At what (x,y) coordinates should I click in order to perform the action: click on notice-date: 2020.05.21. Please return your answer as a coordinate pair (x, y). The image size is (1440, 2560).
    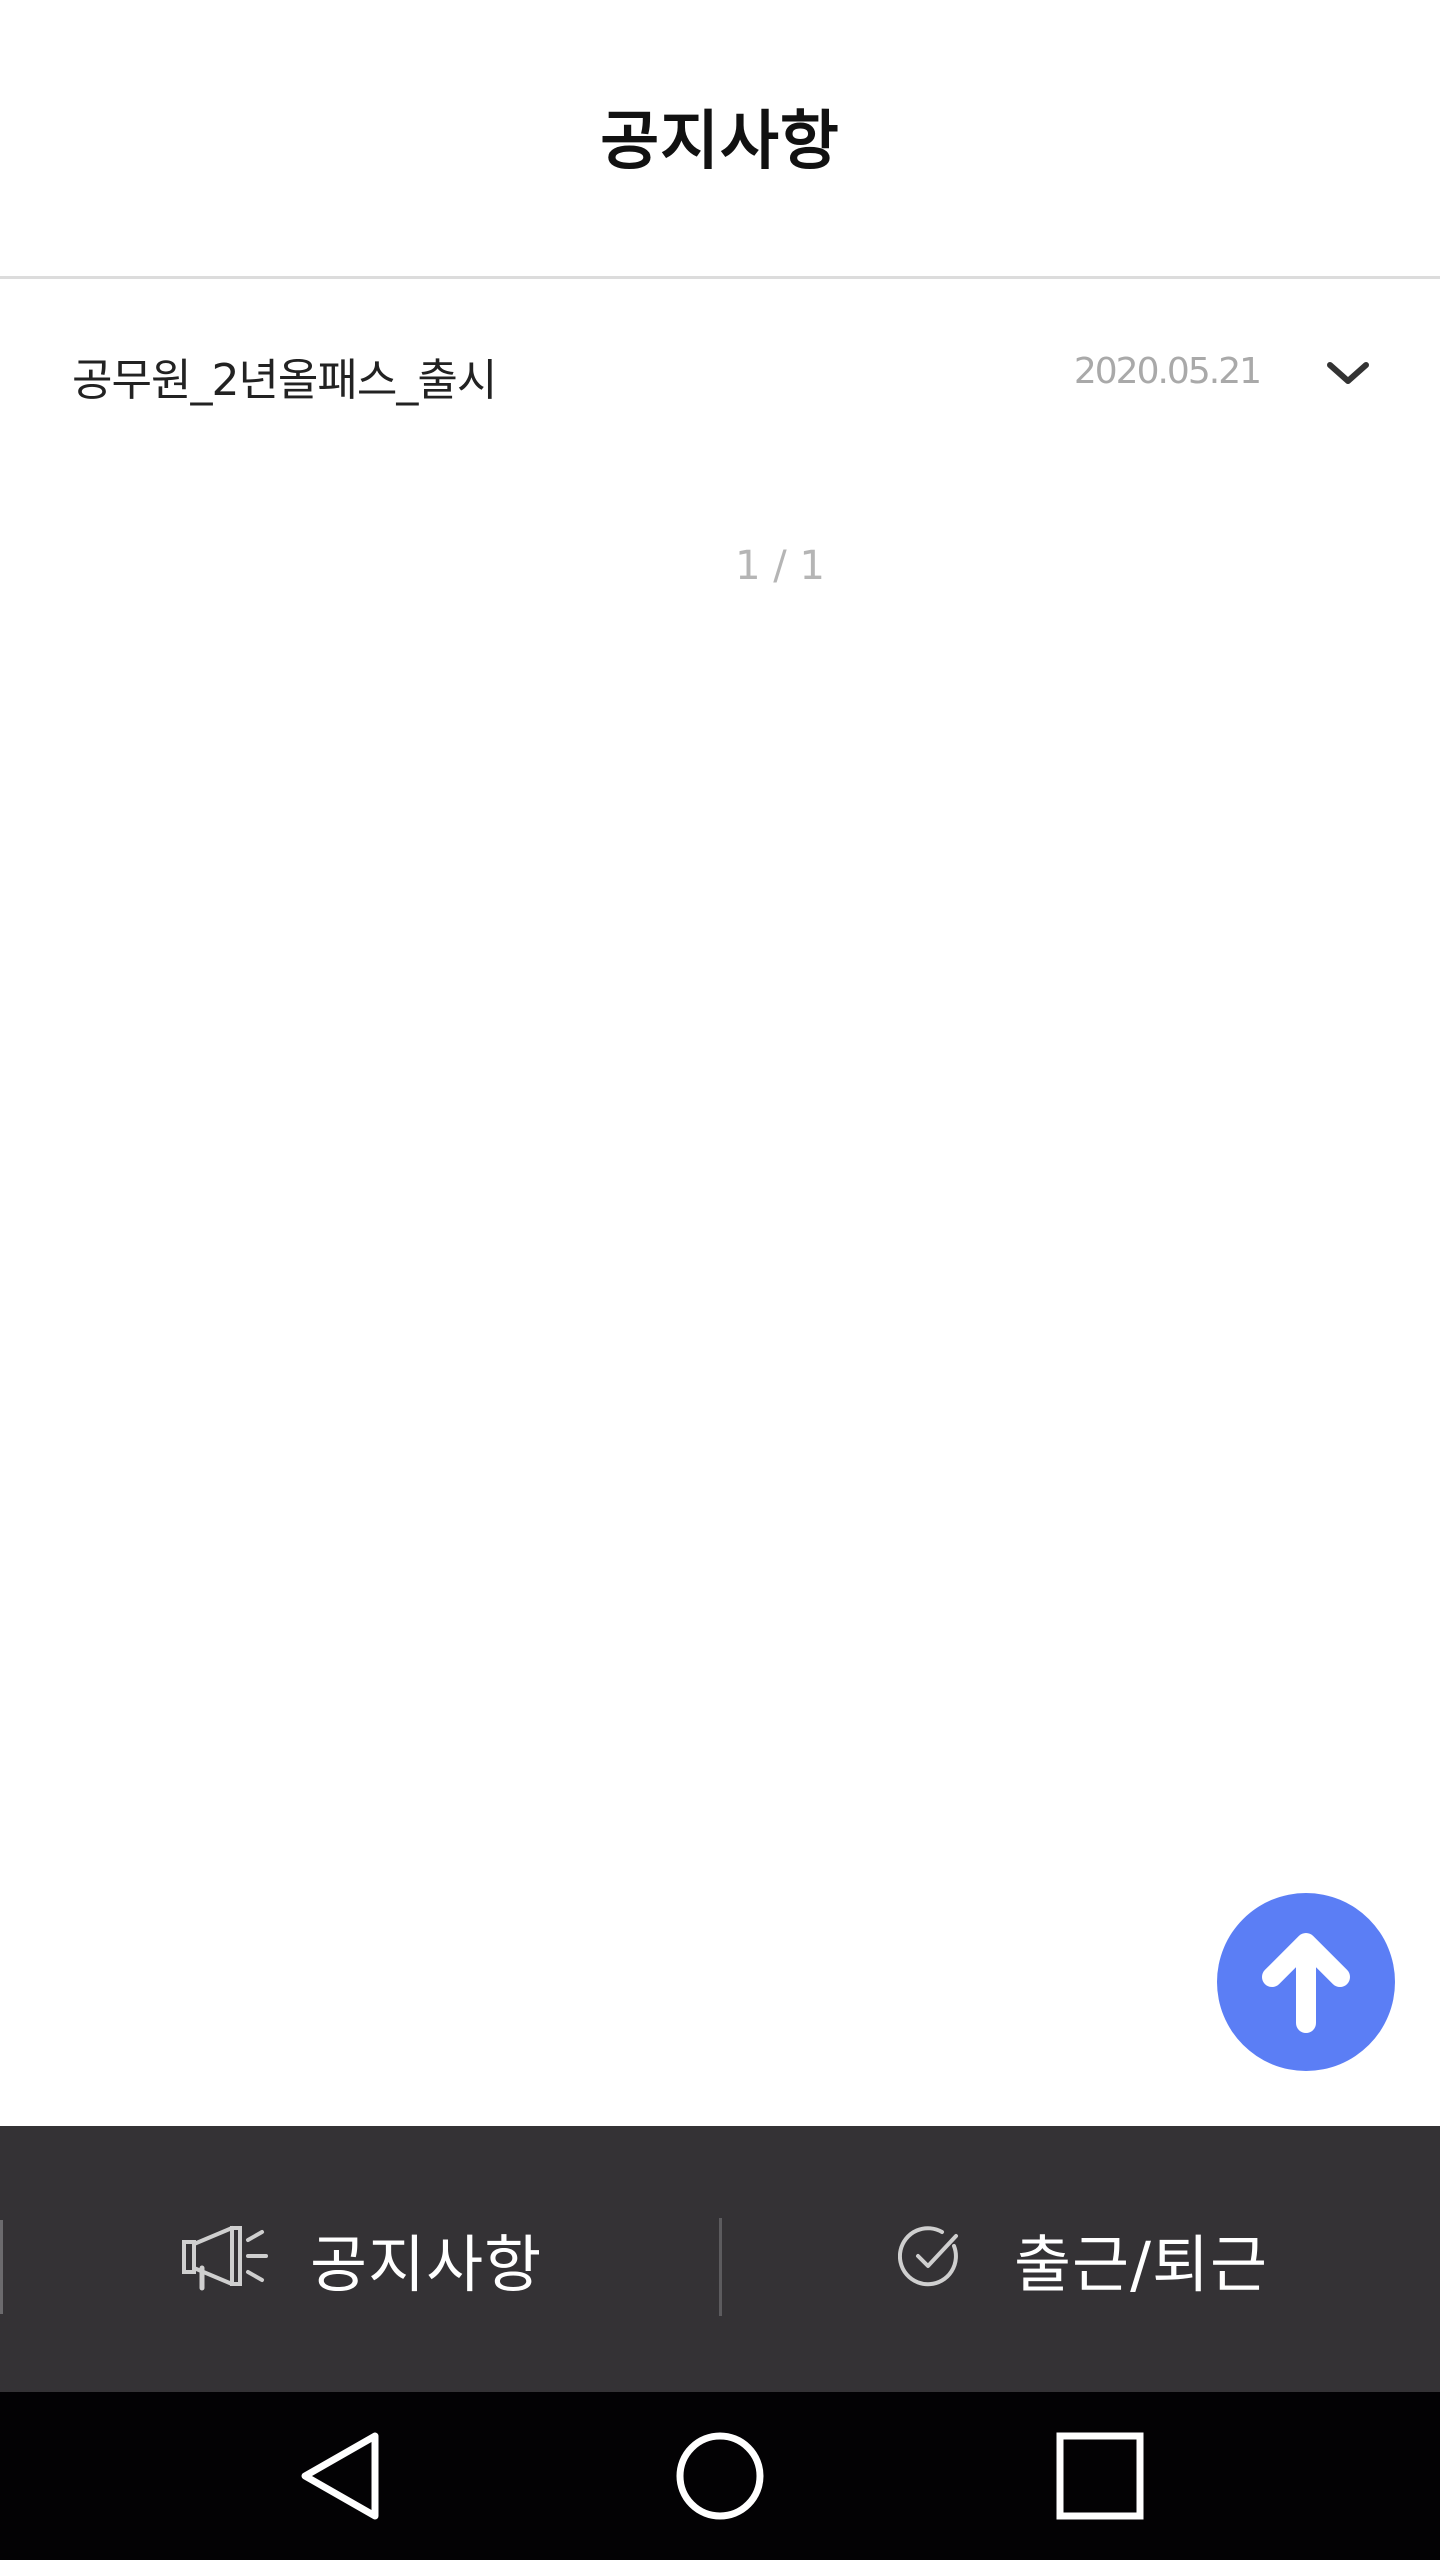
    Looking at the image, I should click on (1167, 371).